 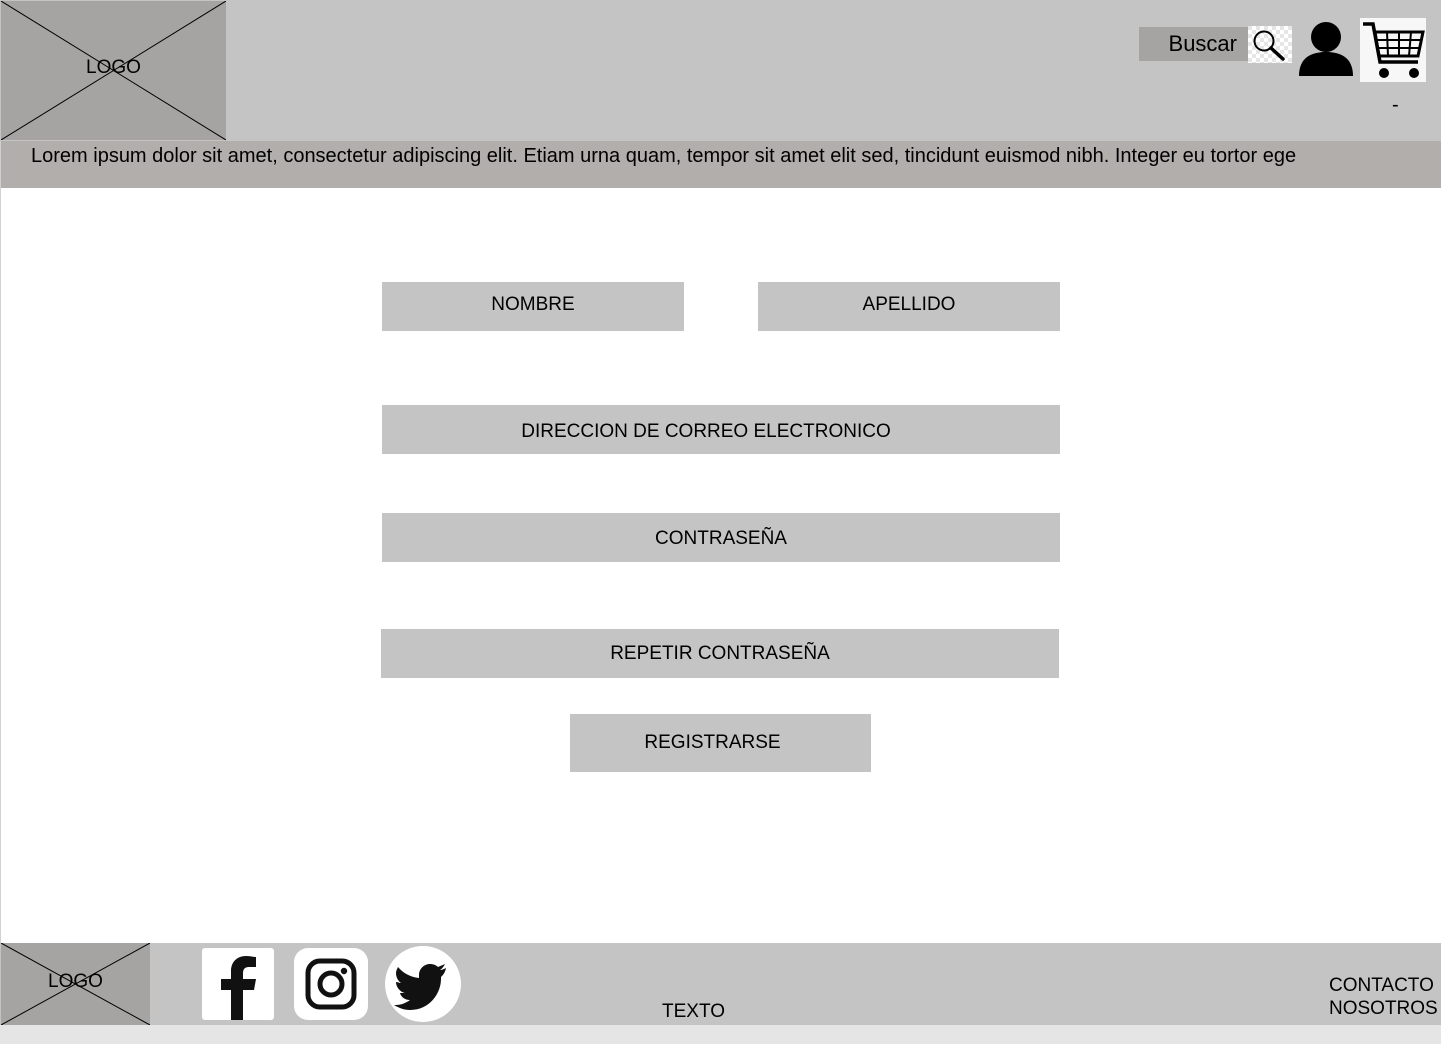 I want to click on facebook-icon, so click(x=238, y=984).